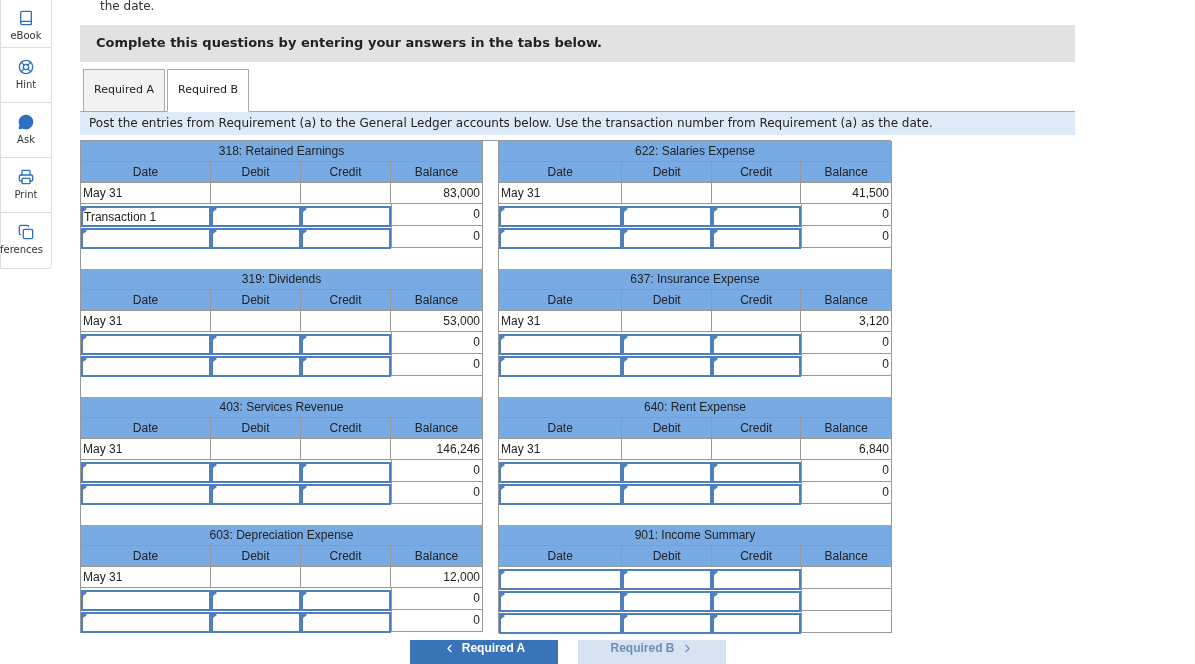  I want to click on previous-button: Required A, so click(484, 652).